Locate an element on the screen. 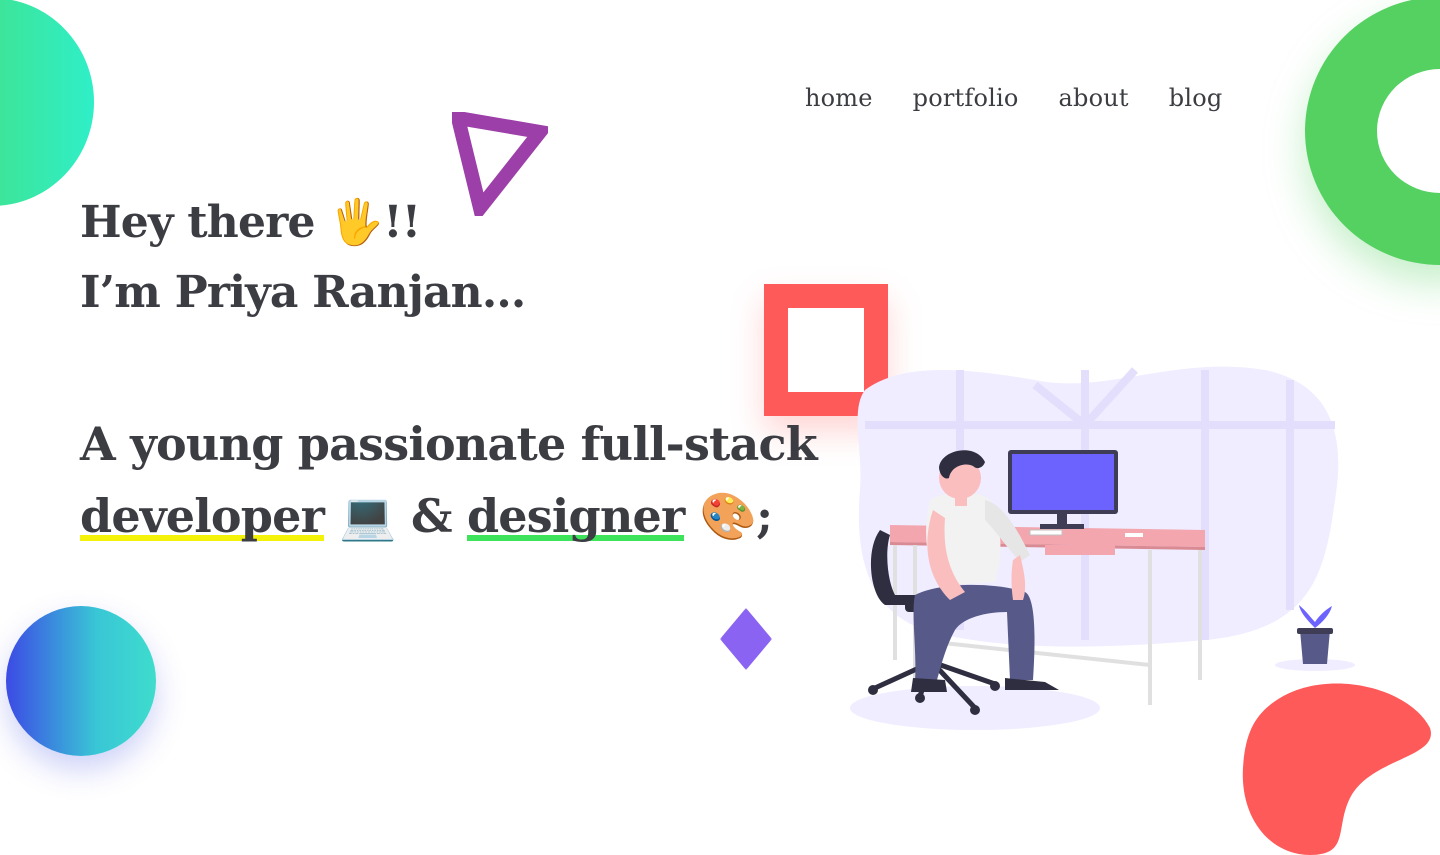 Image resolution: width=1440 pixels, height=855 pixels. nav-link-portfolio: portfolio is located at coordinates (966, 98).